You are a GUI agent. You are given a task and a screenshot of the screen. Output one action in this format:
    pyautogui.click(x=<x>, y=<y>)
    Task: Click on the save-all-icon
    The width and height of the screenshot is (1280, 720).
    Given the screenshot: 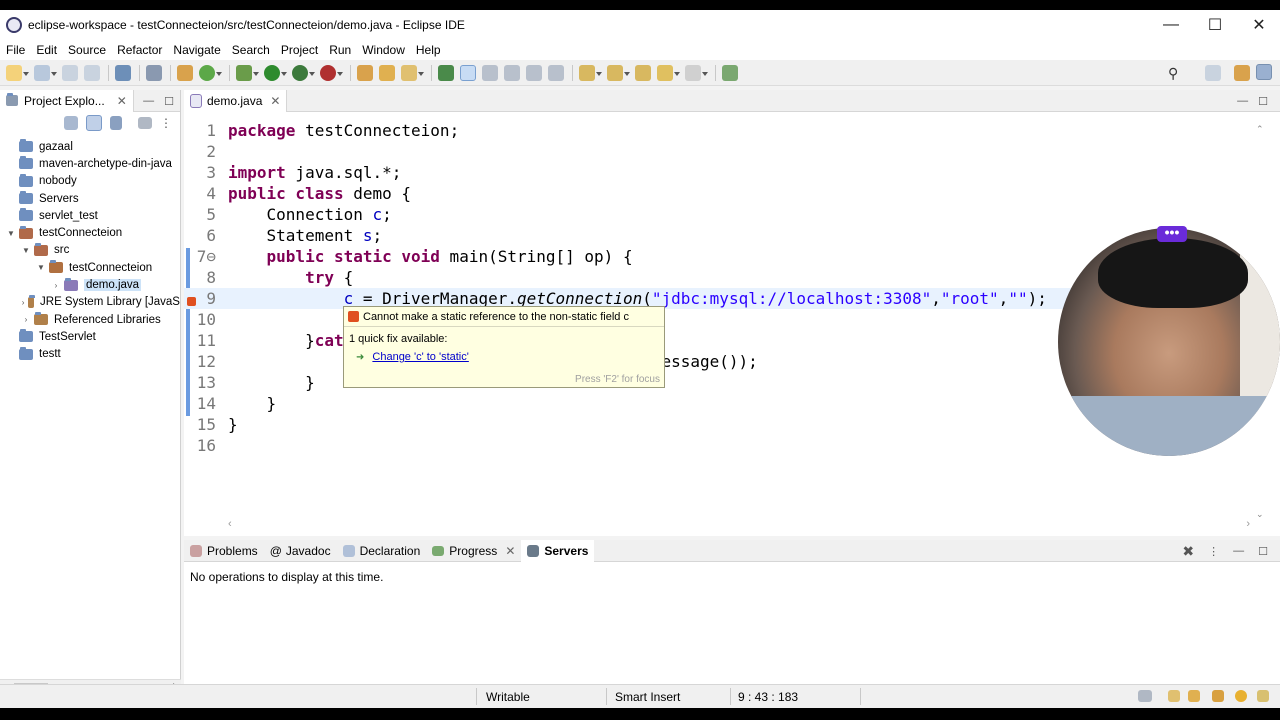 What is the action you would take?
    pyautogui.click(x=92, y=72)
    